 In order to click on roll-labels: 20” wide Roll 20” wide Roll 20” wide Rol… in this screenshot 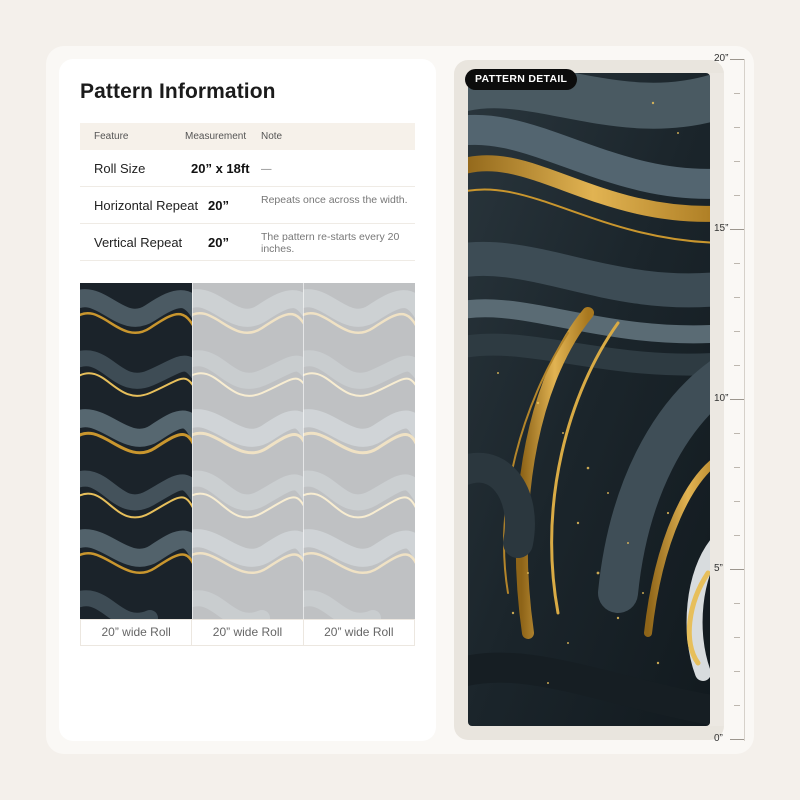, I will do `click(247, 632)`.